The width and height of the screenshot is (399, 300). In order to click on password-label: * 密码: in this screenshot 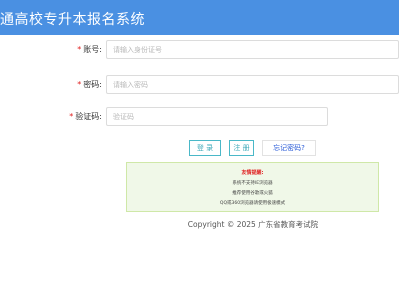, I will do `click(89, 84)`.